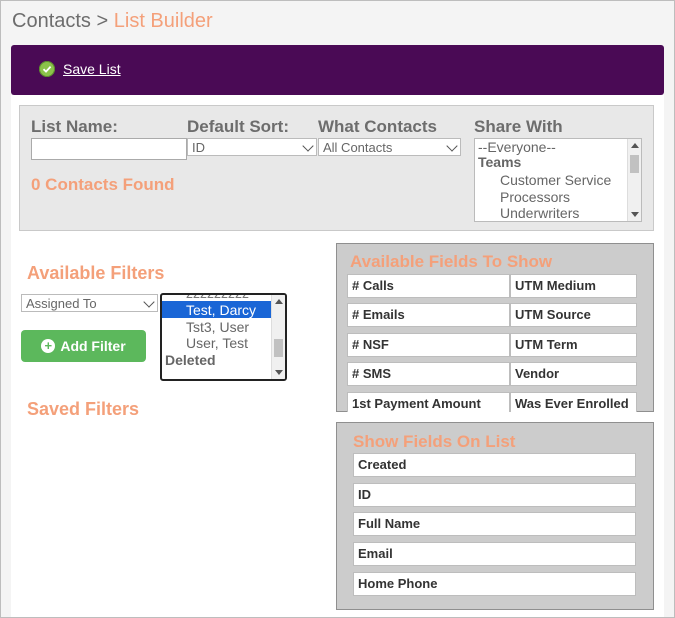 Image resolution: width=675 pixels, height=618 pixels. Describe the element at coordinates (221, 310) in the screenshot. I see `filter-option-test-darcy: Test, Darcy` at that location.